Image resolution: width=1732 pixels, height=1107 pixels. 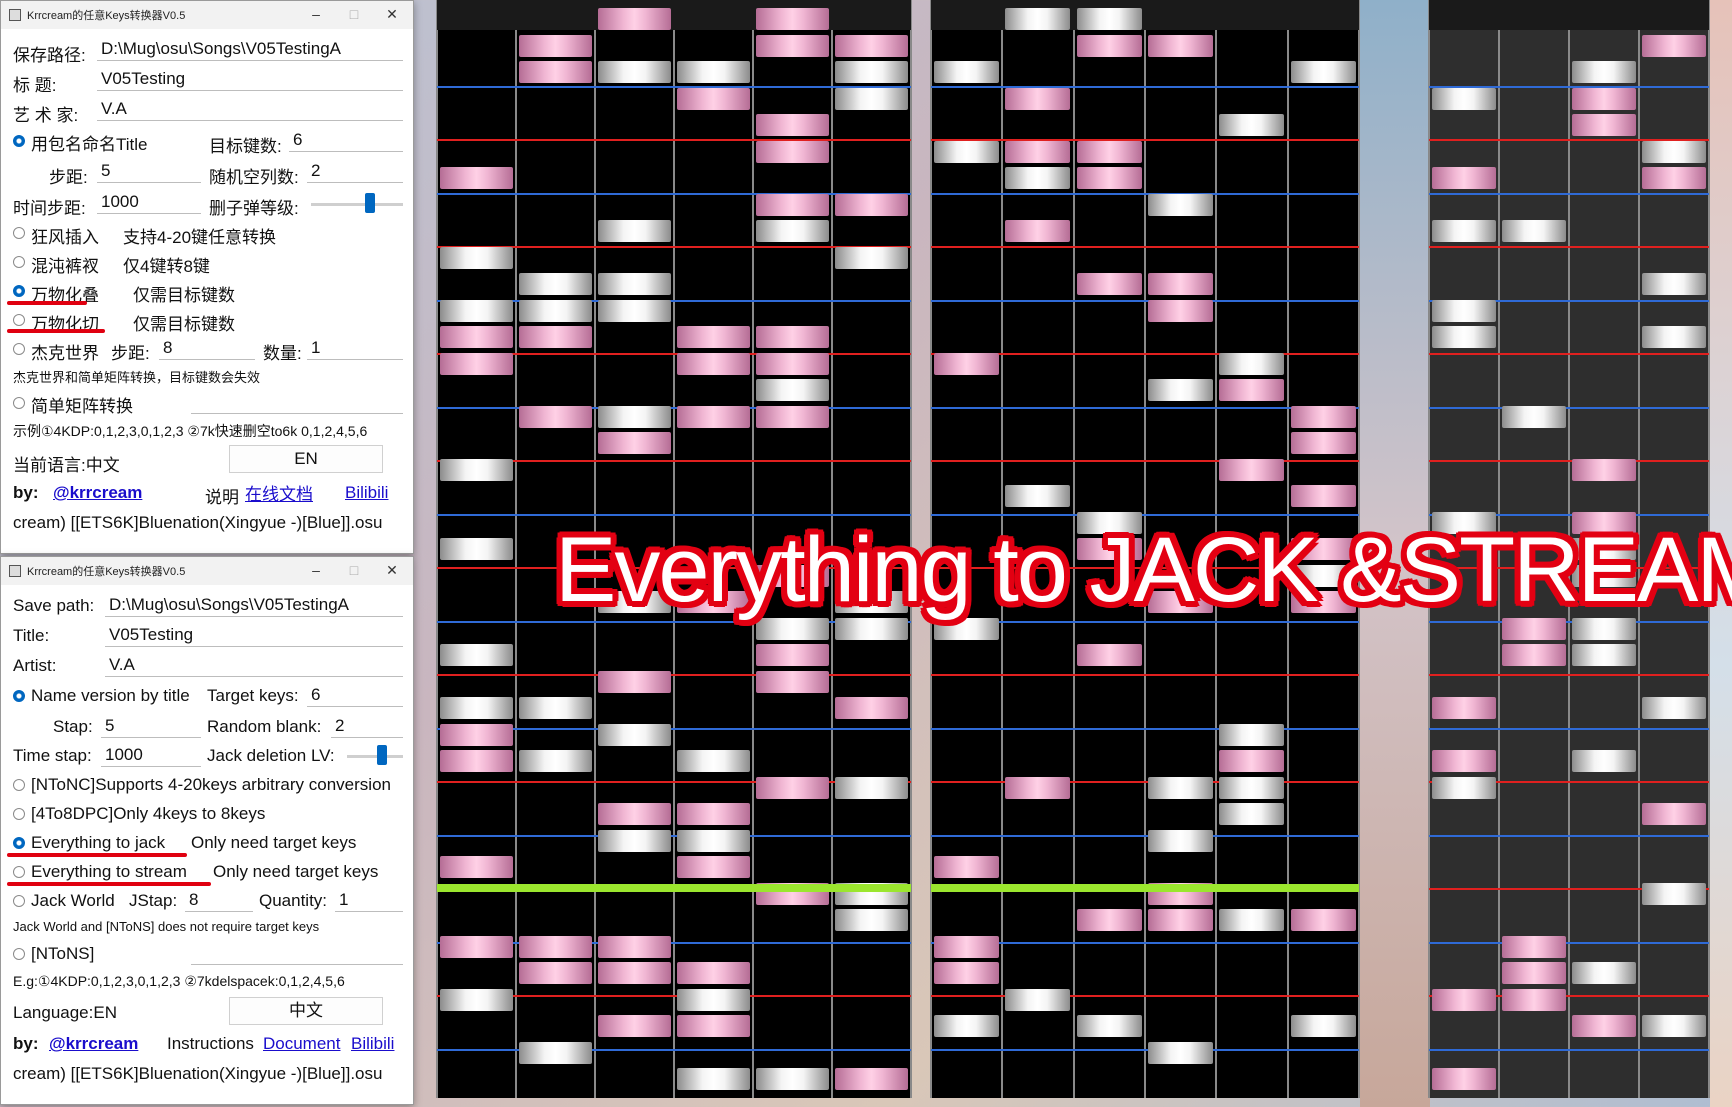 I want to click on mode3-desc: Only need target keys, so click(x=274, y=842).